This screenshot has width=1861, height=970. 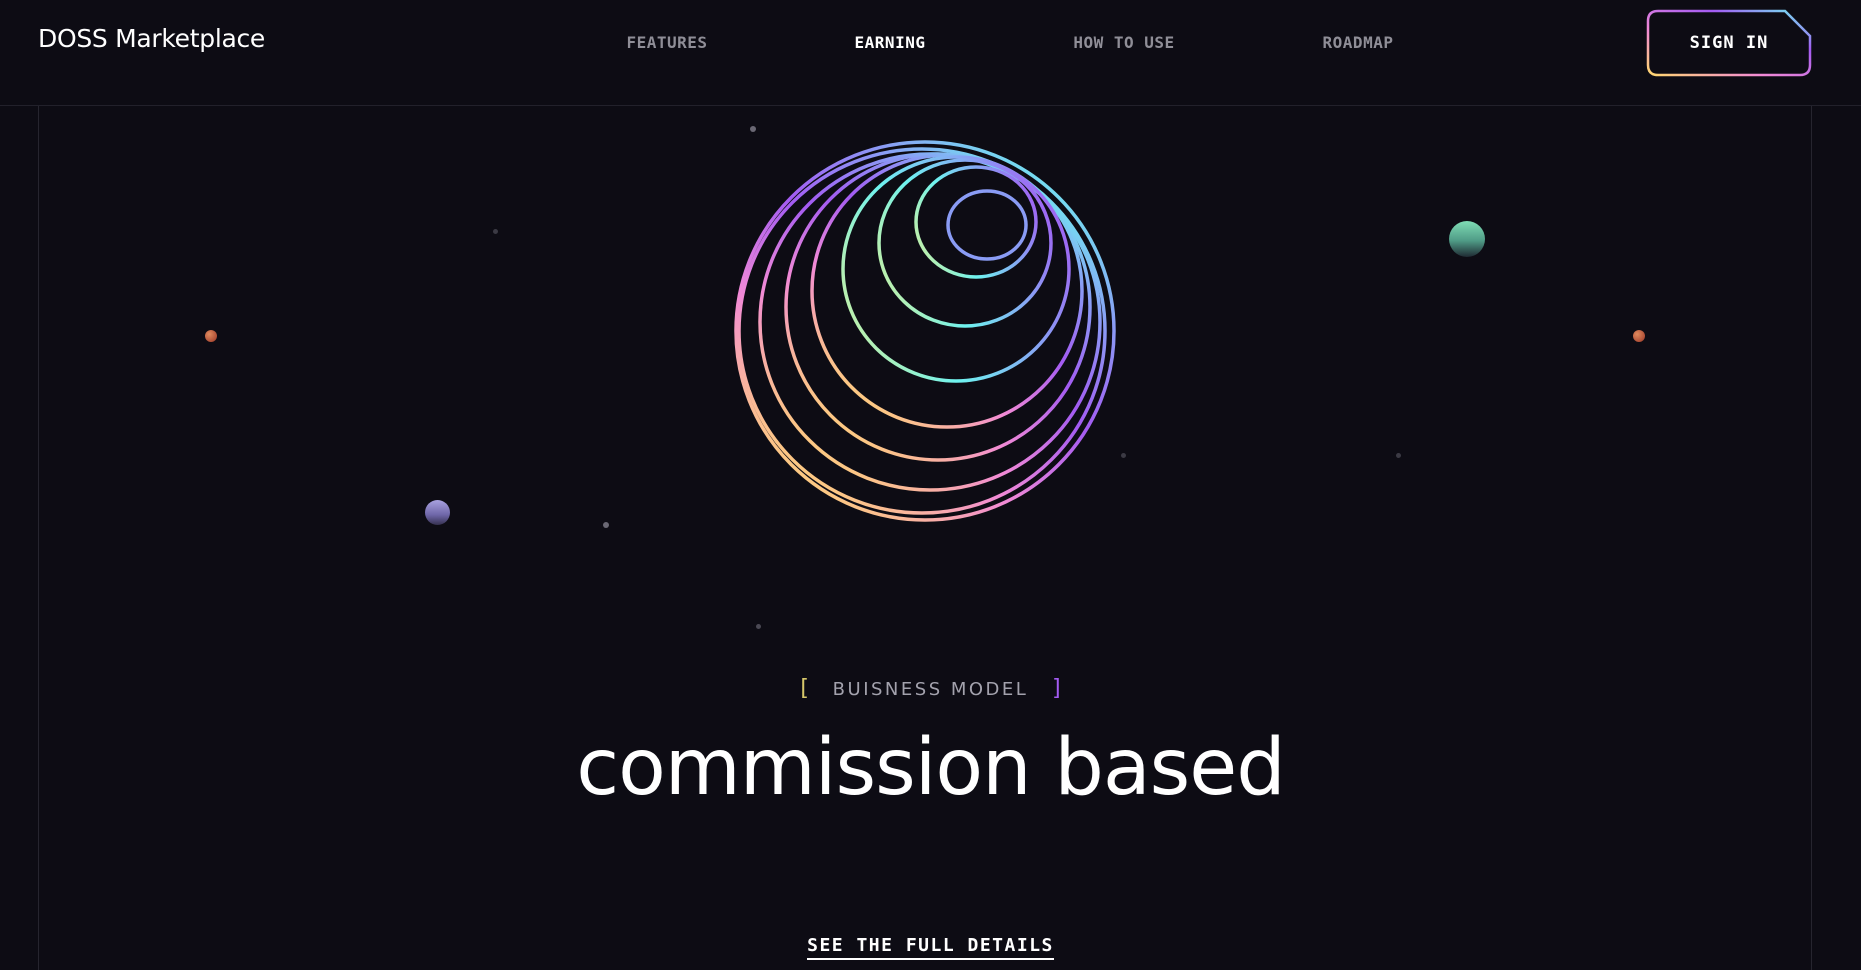 I want to click on nav-link-earning: EARNING, so click(x=890, y=42).